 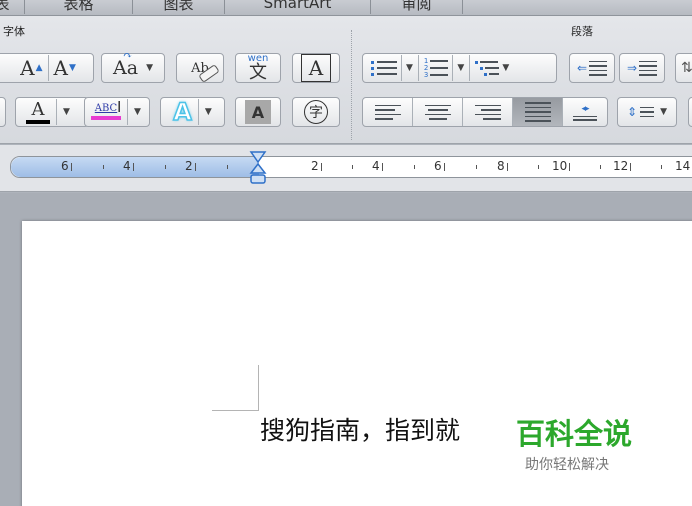 I want to click on grow-font-button: A ▲, so click(x=27, y=68).